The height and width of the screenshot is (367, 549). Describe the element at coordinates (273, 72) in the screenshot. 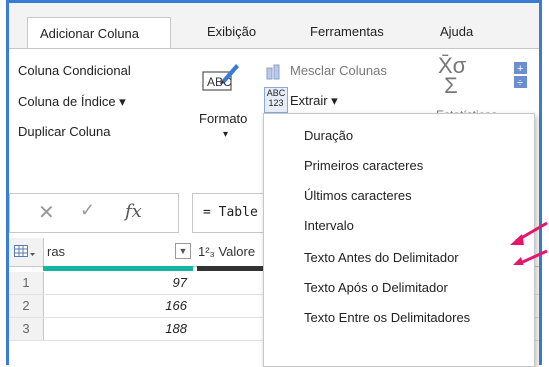

I see `mesclar-colunas-icon` at that location.